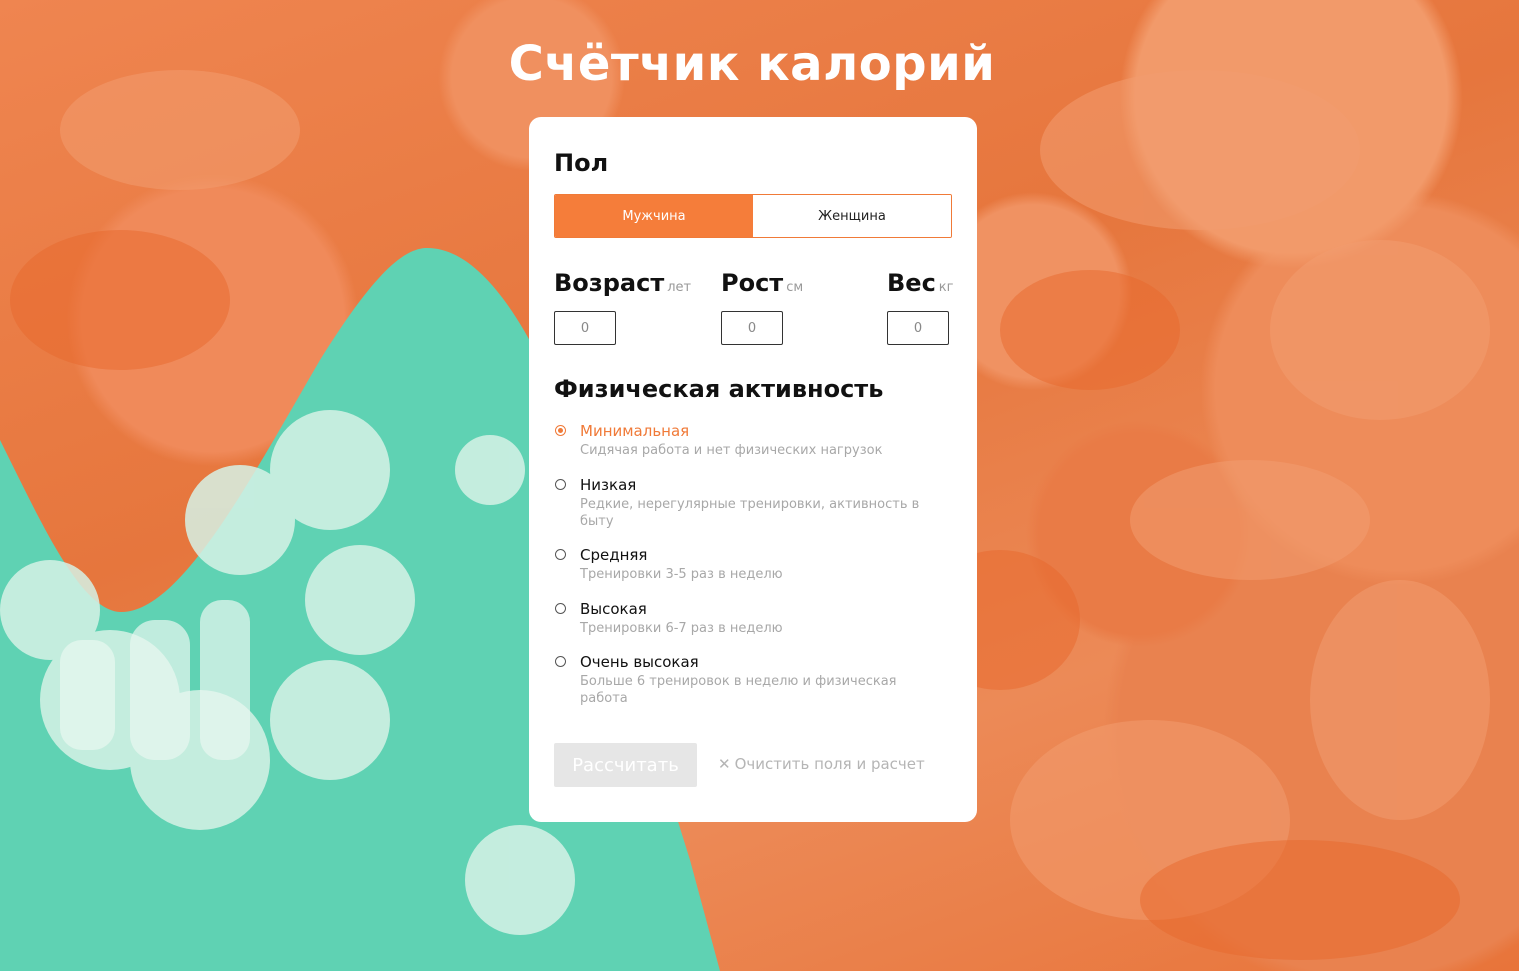 This screenshot has width=1519, height=971. Describe the element at coordinates (635, 431) in the screenshot. I see `activity-title: Минимальная` at that location.